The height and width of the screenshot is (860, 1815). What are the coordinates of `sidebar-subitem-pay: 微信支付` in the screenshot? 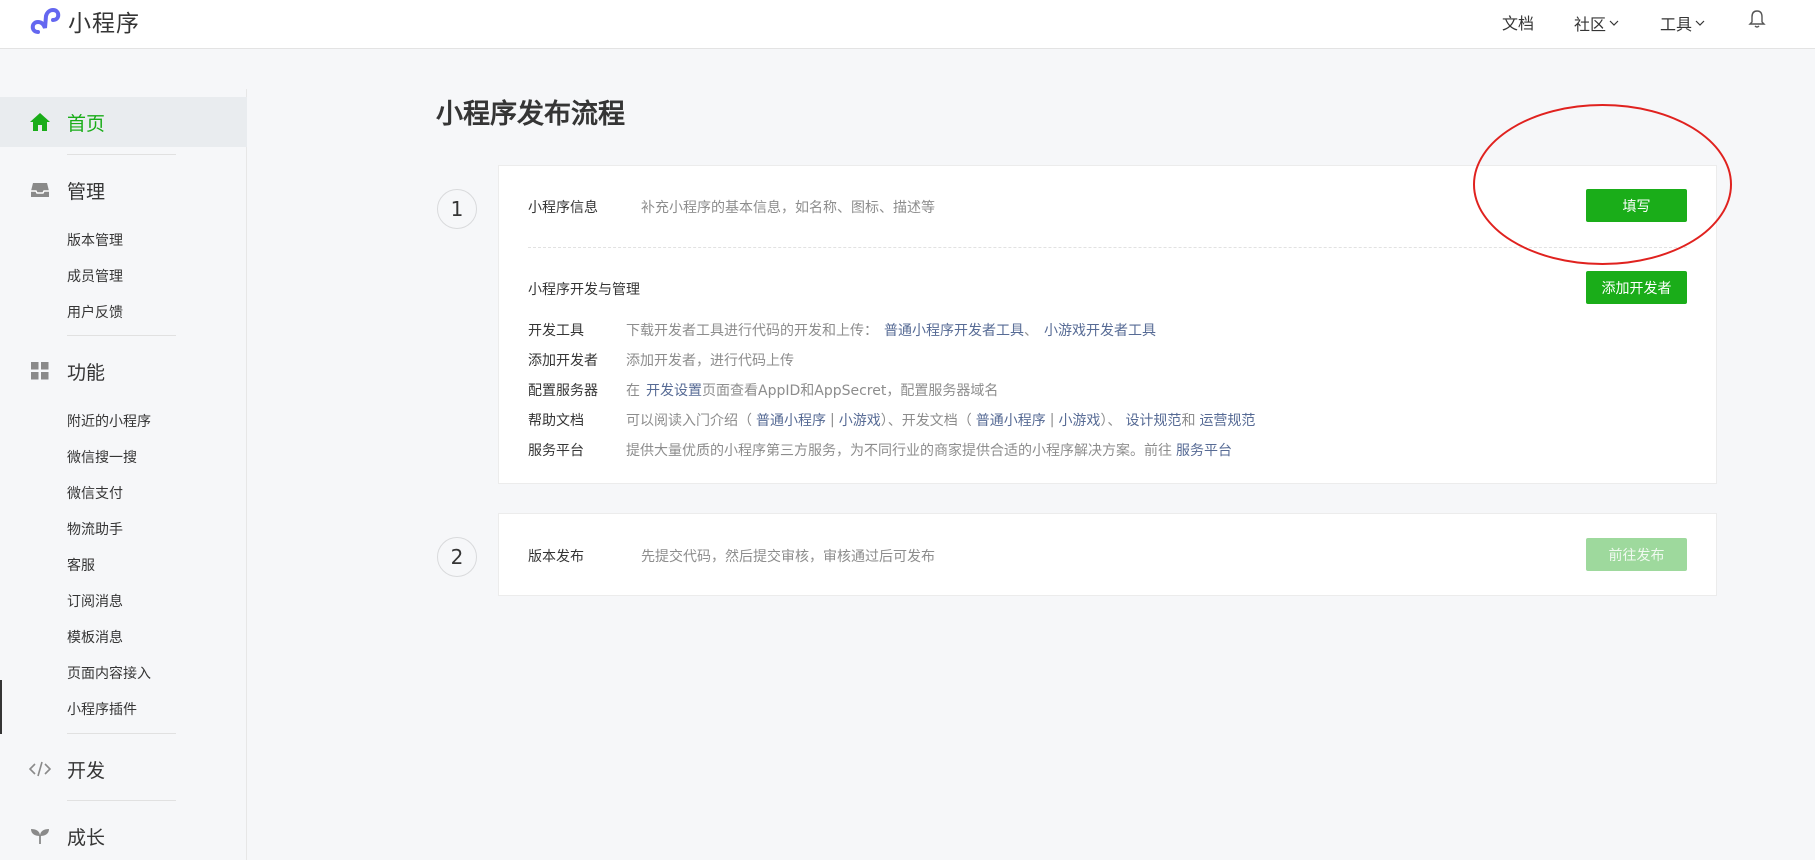 It's located at (95, 493).